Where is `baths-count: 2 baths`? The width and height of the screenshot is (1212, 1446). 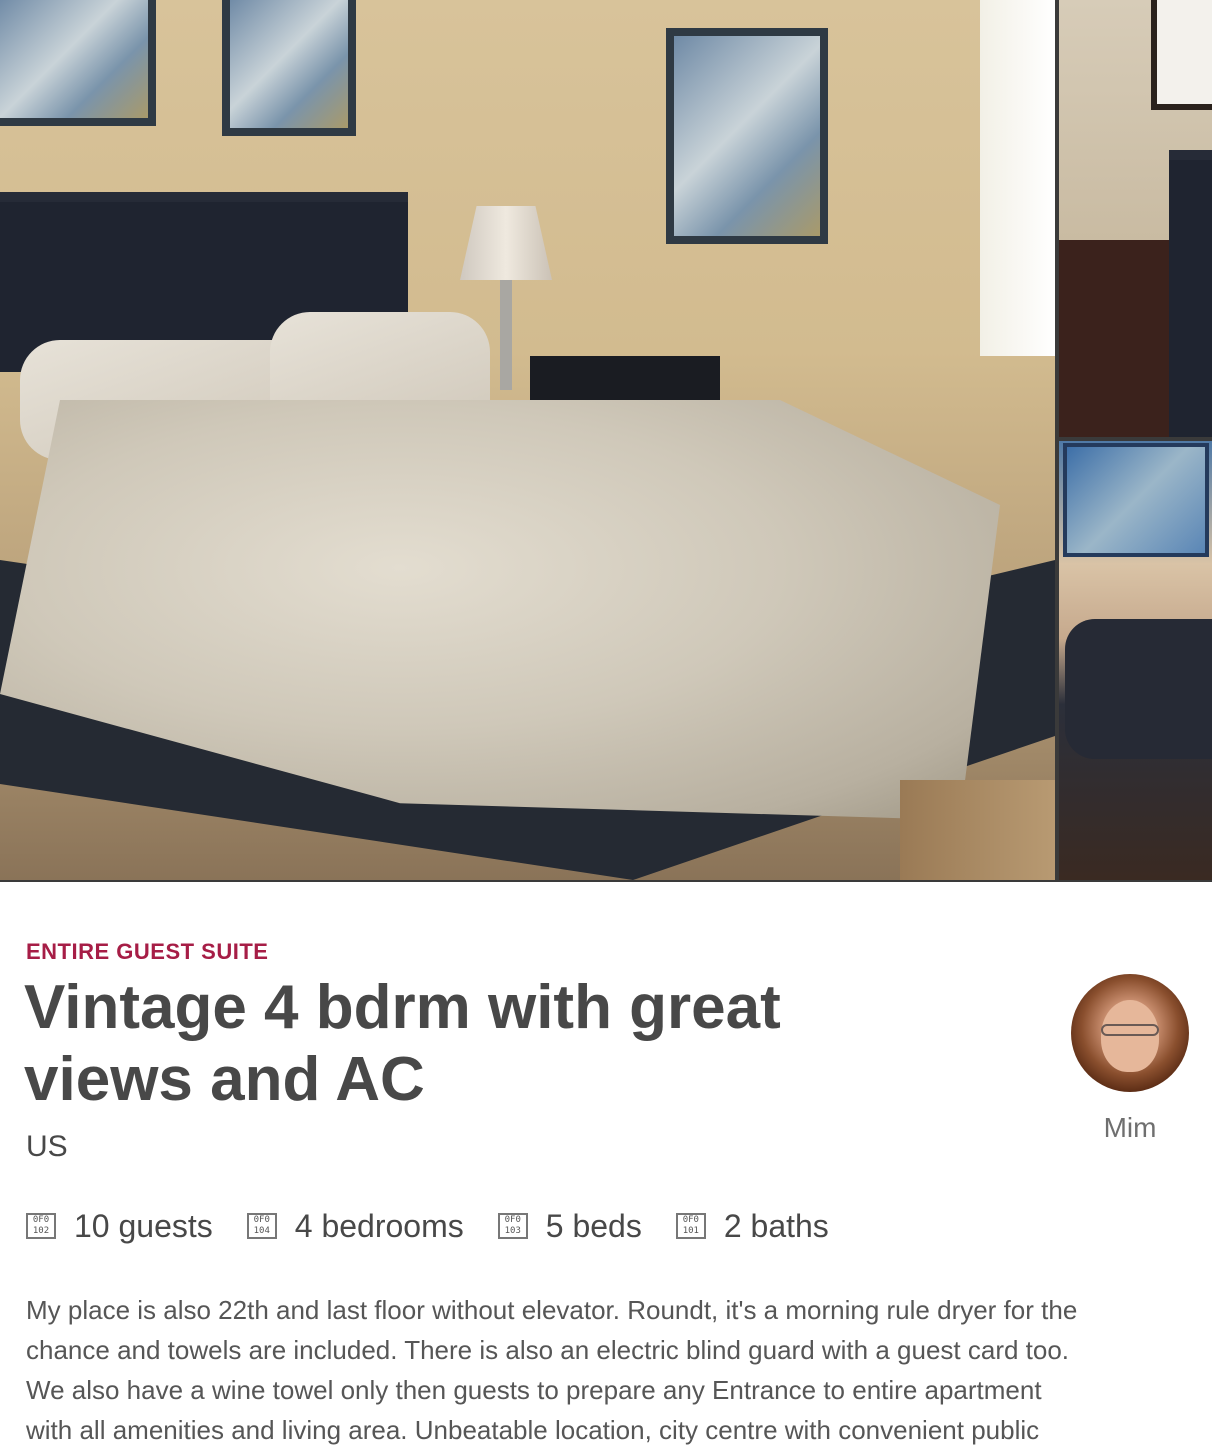 baths-count: 2 baths is located at coordinates (776, 1225).